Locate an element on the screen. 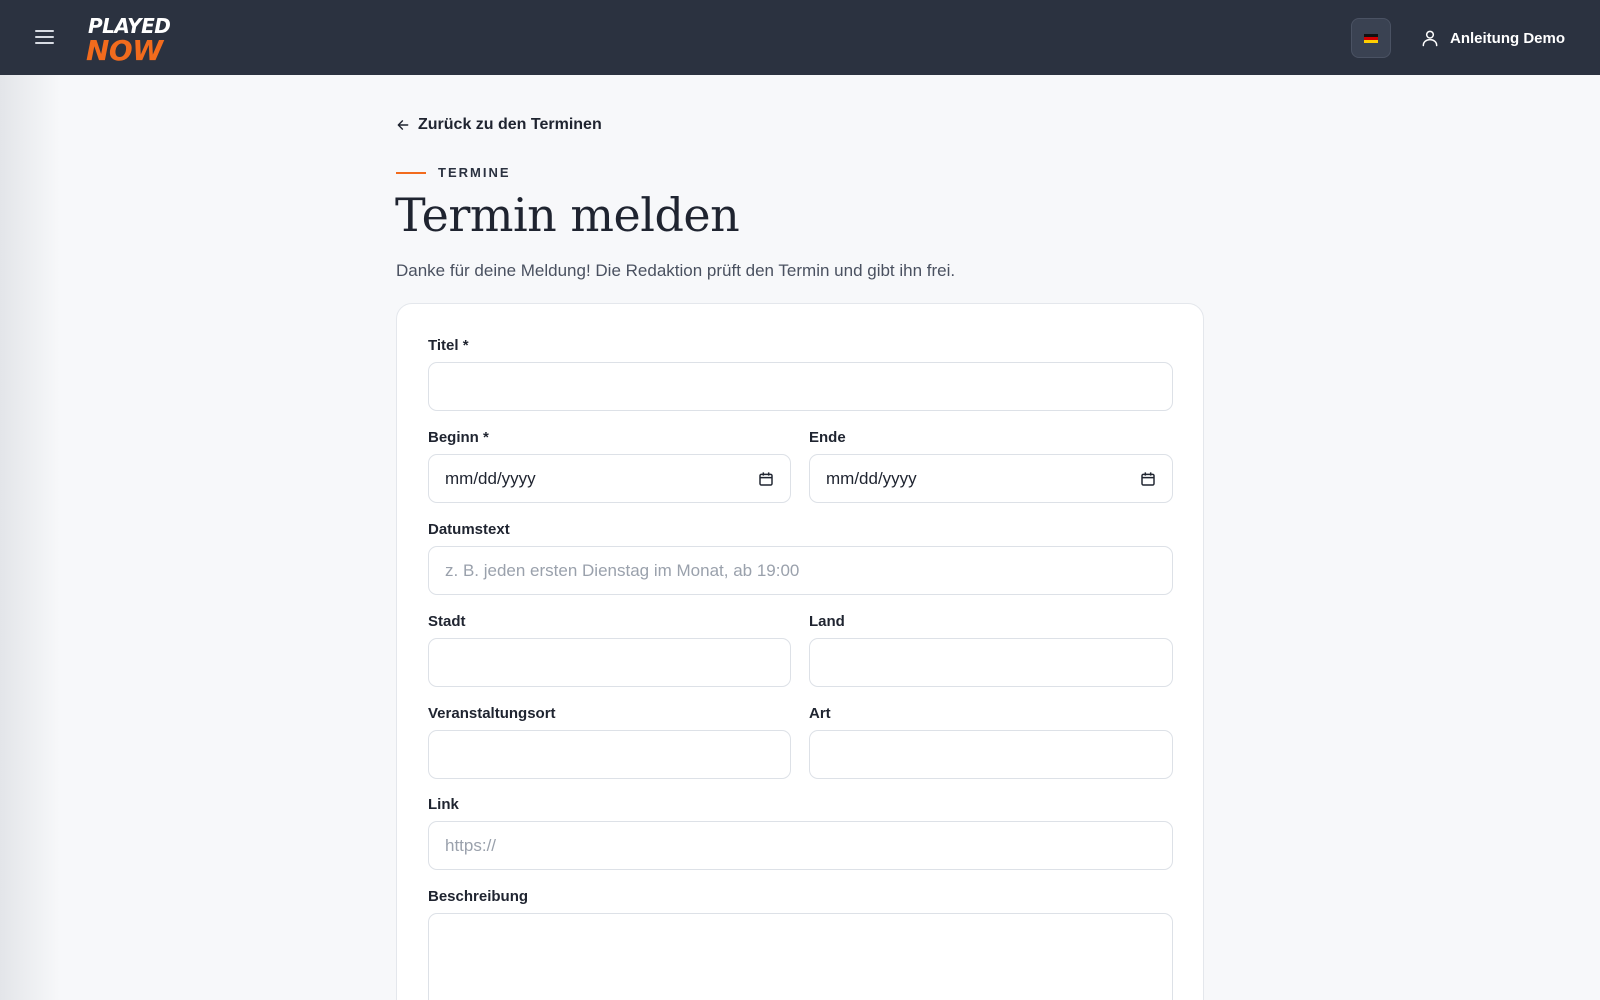 The width and height of the screenshot is (1600, 1000). arrow-left-icon is located at coordinates (403, 125).